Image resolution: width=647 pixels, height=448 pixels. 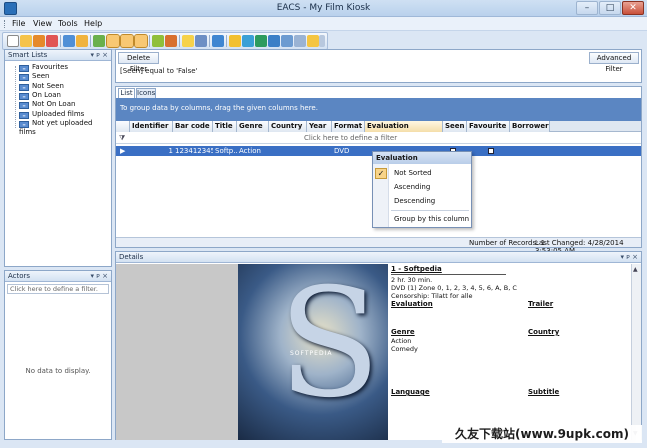 I want to click on column-genre: Genre, so click(x=253, y=126).